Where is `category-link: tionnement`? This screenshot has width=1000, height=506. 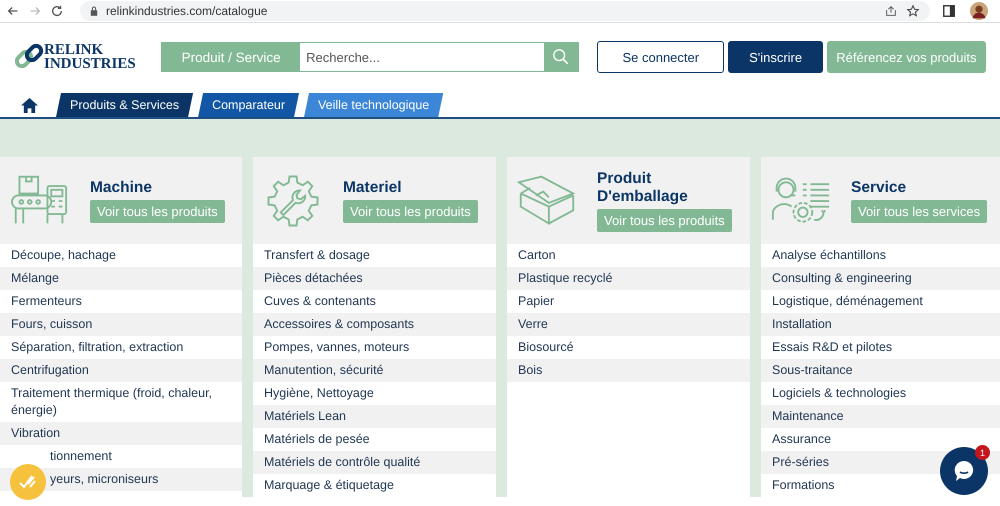 category-link: tionnement is located at coordinates (81, 456).